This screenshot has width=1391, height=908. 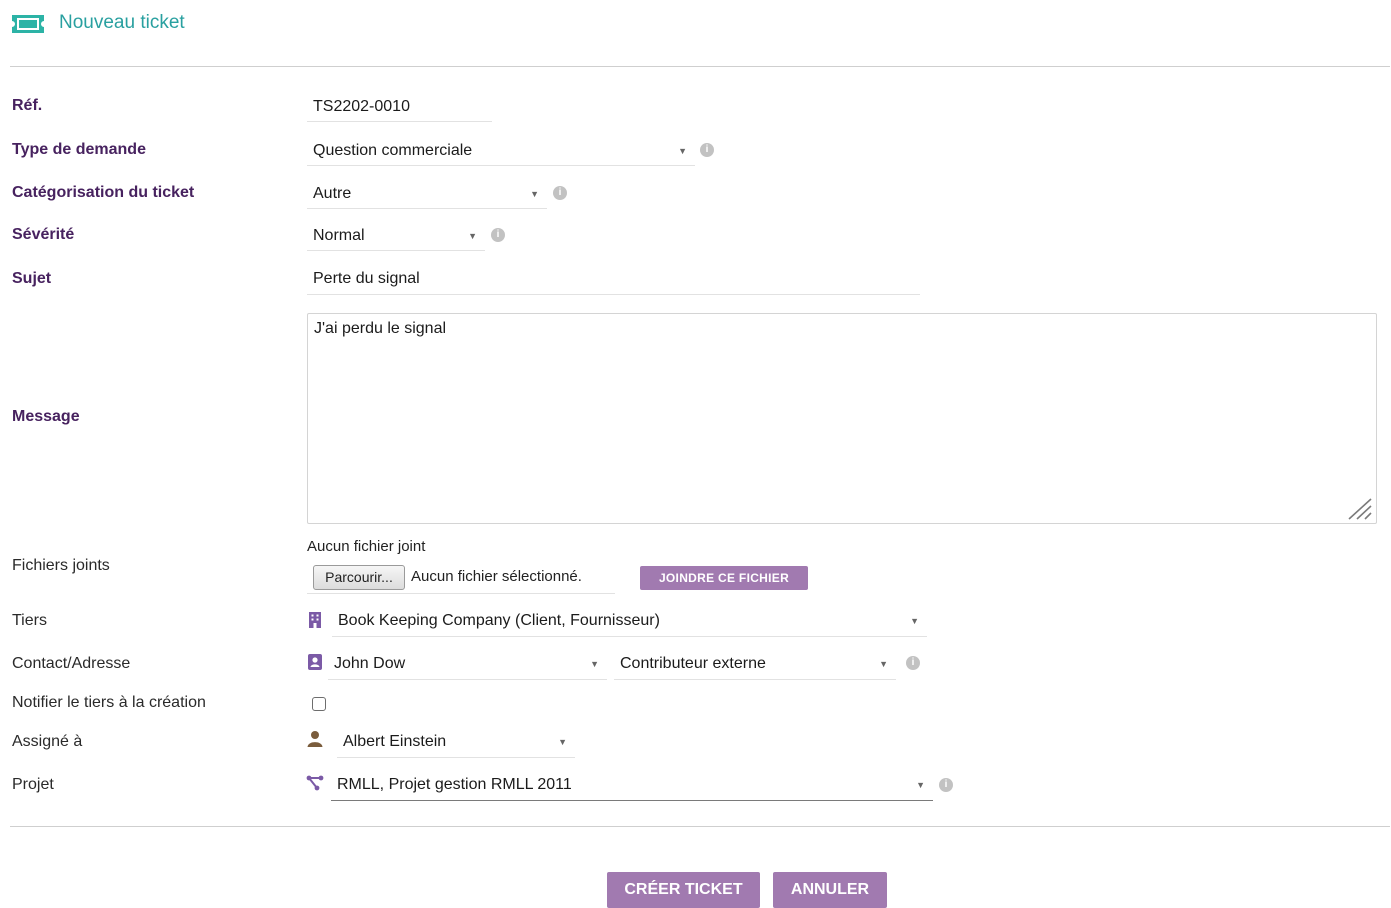 I want to click on ref-label: Réf., so click(x=27, y=105).